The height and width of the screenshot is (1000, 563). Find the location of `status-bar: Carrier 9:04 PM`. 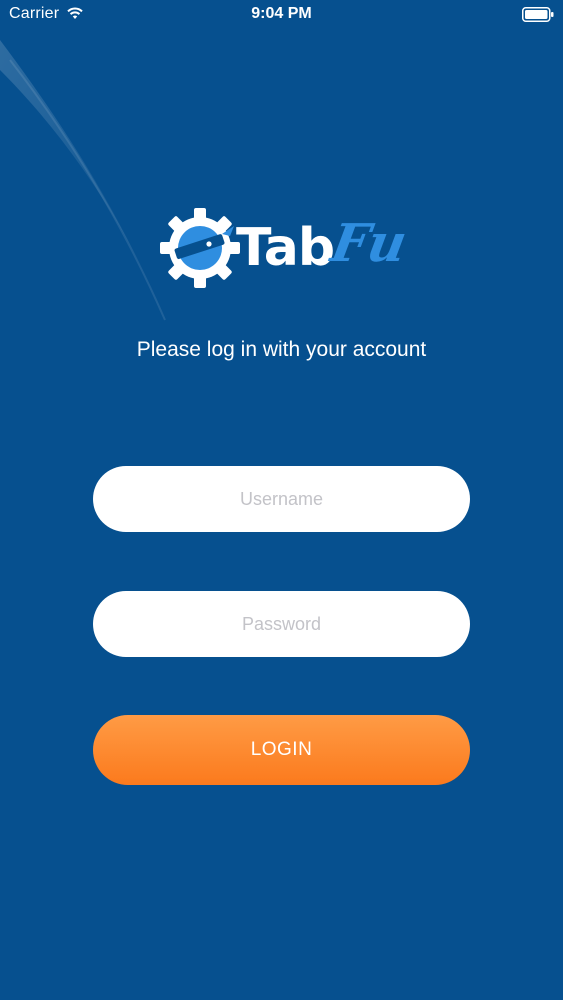

status-bar: Carrier 9:04 PM is located at coordinates (281, 15).